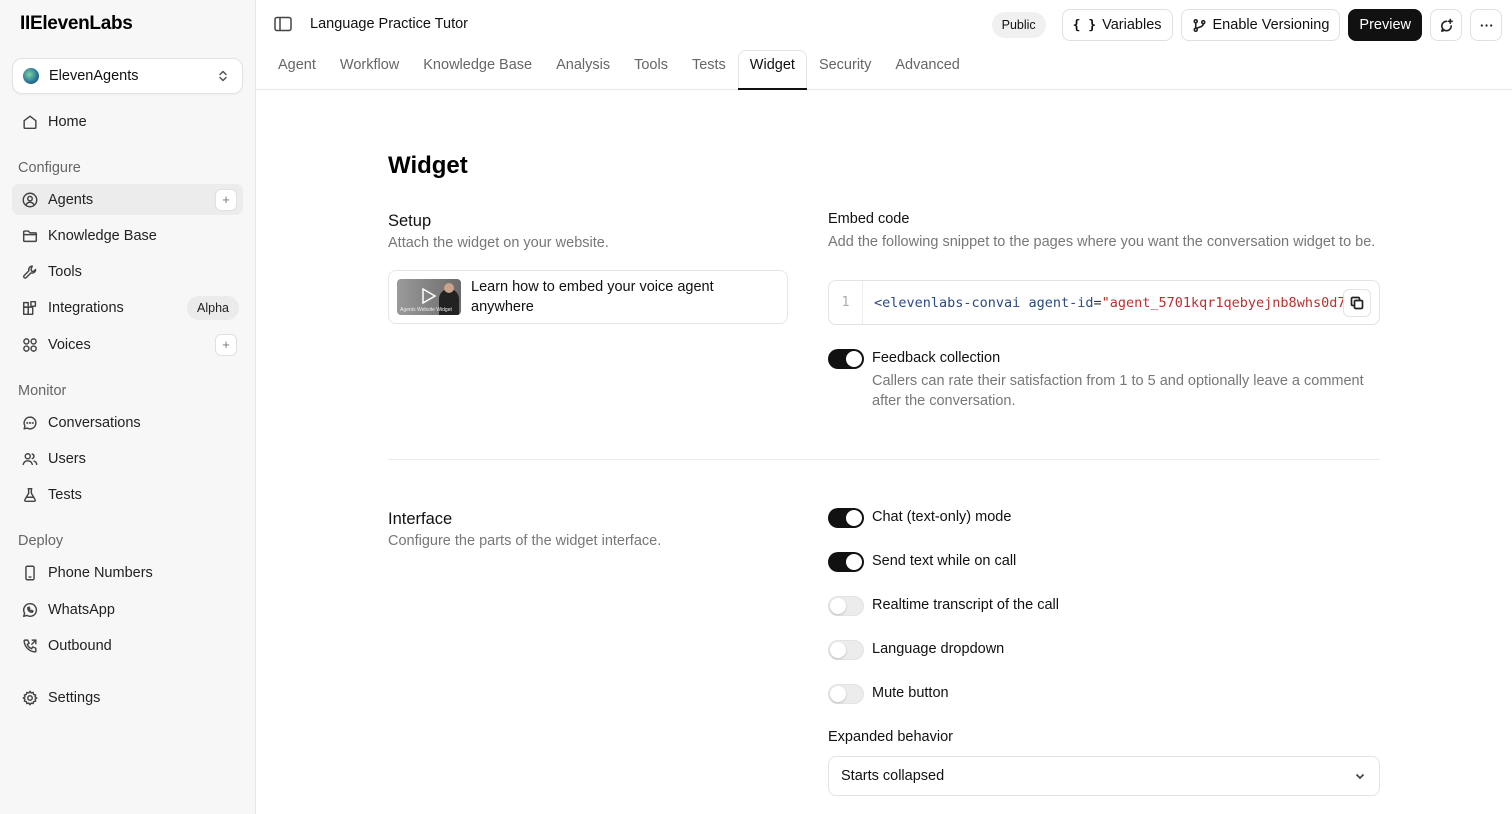 The height and width of the screenshot is (814, 1512). What do you see at coordinates (65, 271) in the screenshot?
I see `sidebar-item-label: Tools` at bounding box center [65, 271].